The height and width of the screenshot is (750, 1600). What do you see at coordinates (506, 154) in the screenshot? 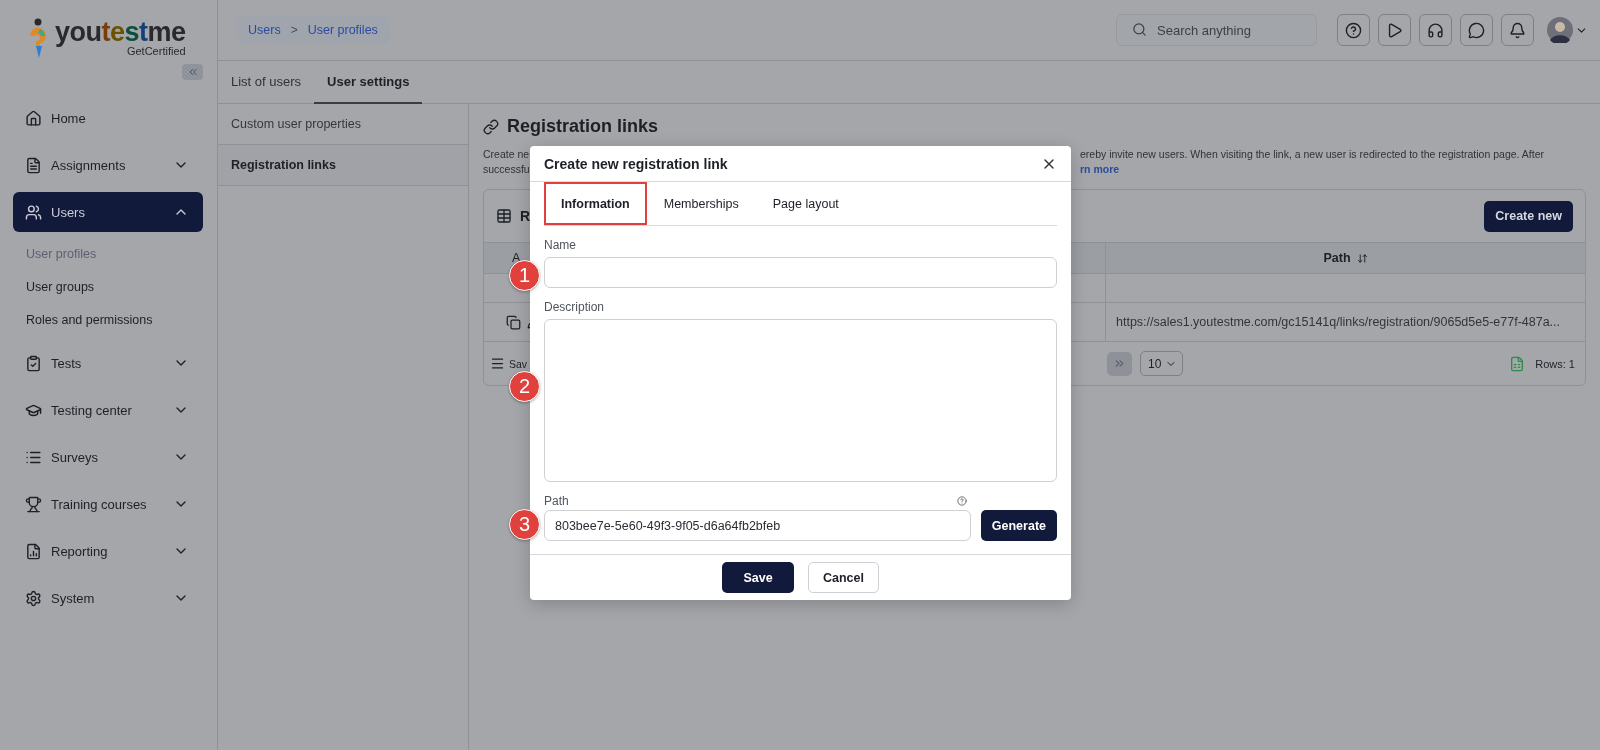
I see `description-text: Create ne` at bounding box center [506, 154].